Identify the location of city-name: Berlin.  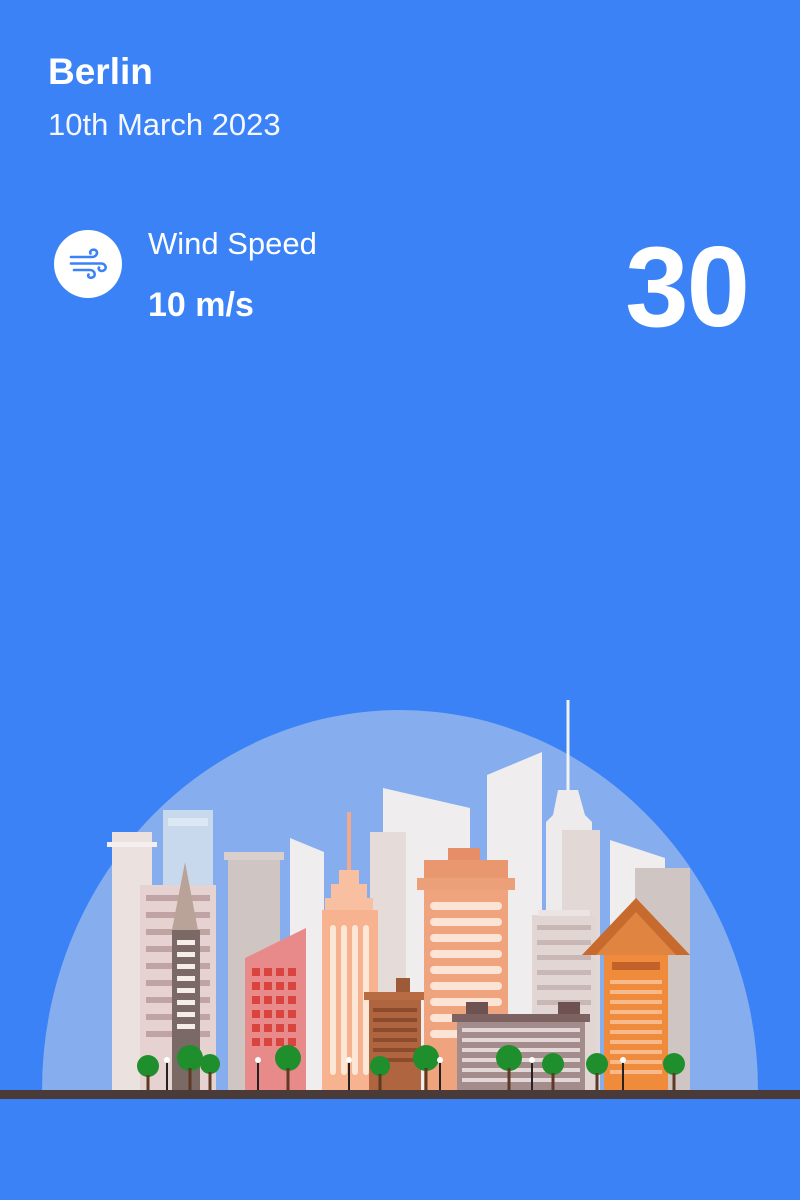
(100, 71).